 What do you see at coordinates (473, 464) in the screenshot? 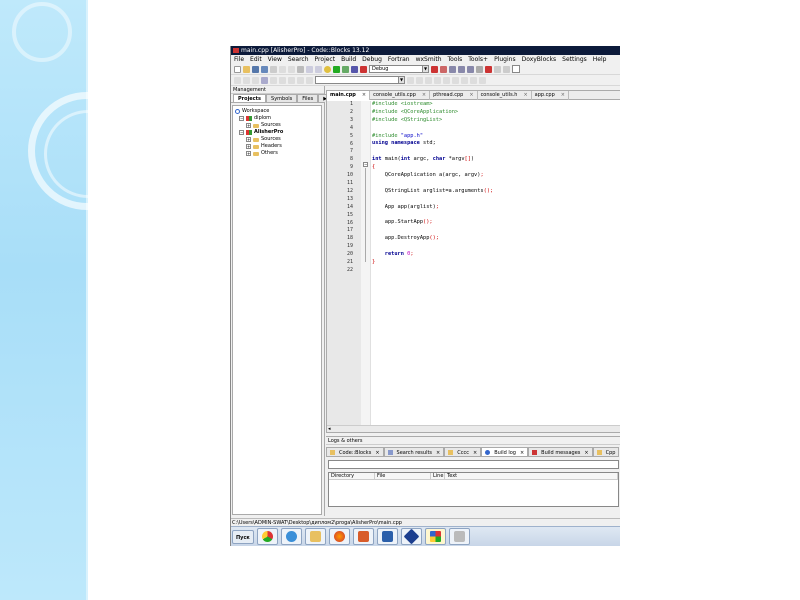
I see `log-search-input` at bounding box center [473, 464].